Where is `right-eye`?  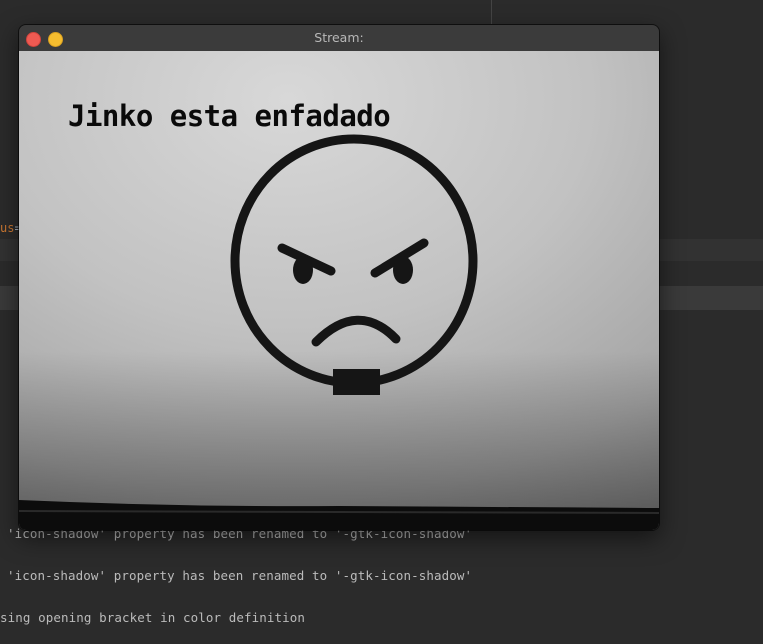
right-eye is located at coordinates (403, 270).